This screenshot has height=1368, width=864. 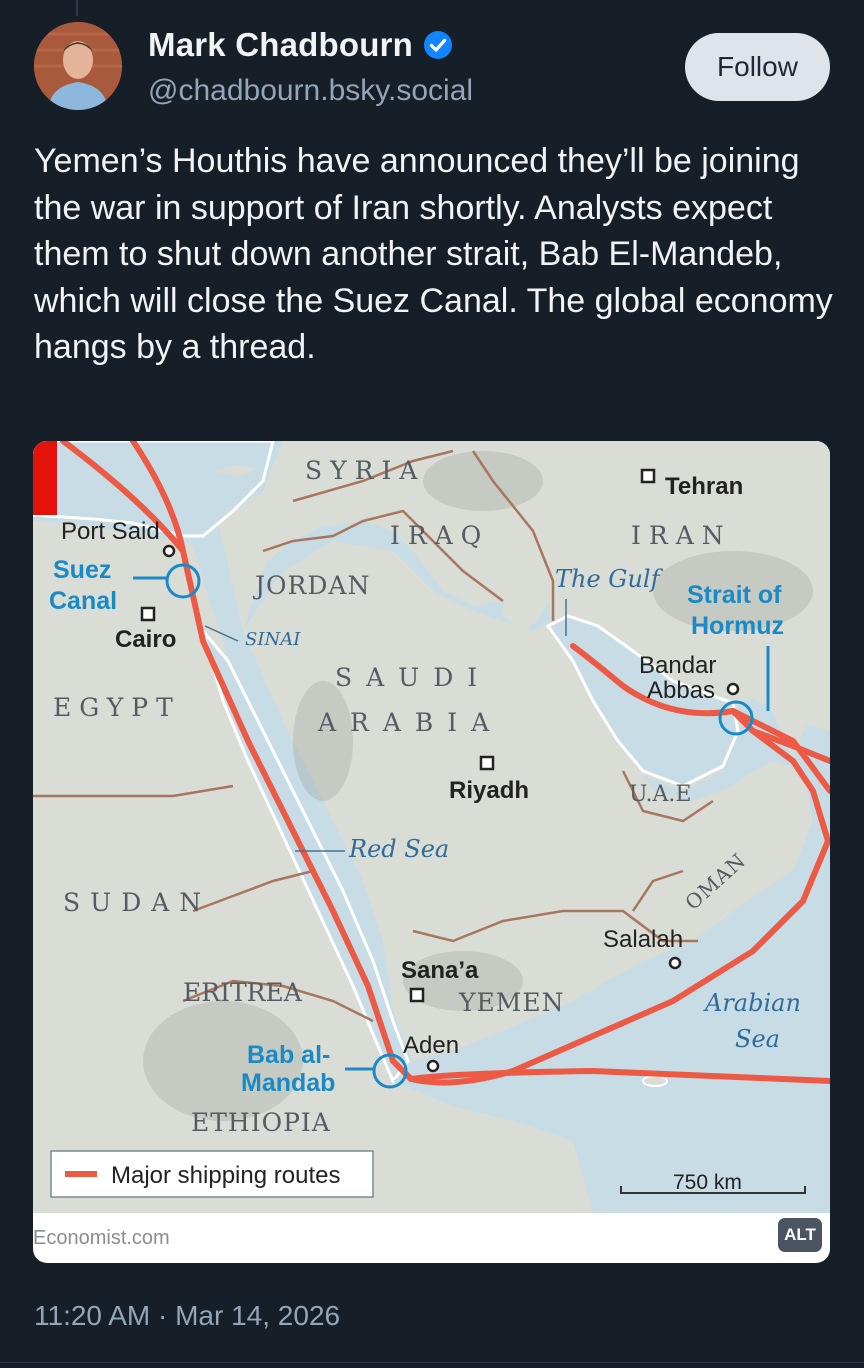 What do you see at coordinates (137, 902) in the screenshot?
I see `label-sudan: SUDAN` at bounding box center [137, 902].